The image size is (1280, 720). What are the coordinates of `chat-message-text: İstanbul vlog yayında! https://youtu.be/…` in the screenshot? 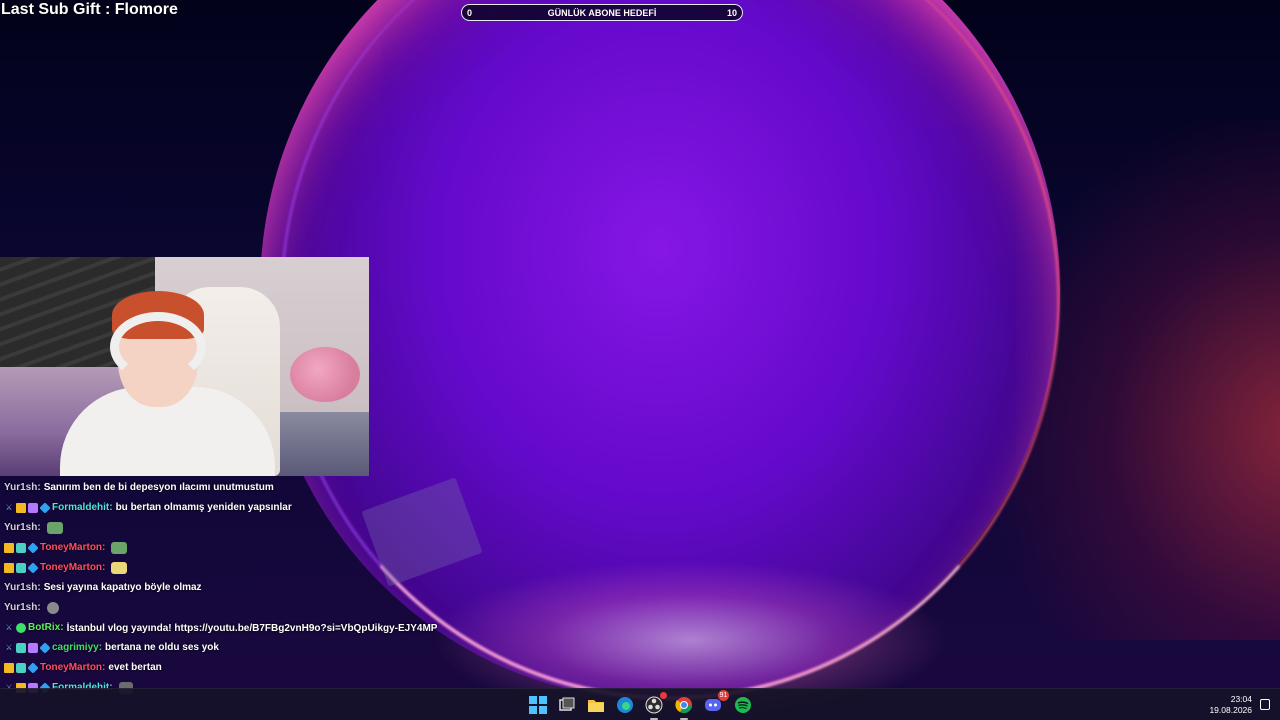 It's located at (252, 628).